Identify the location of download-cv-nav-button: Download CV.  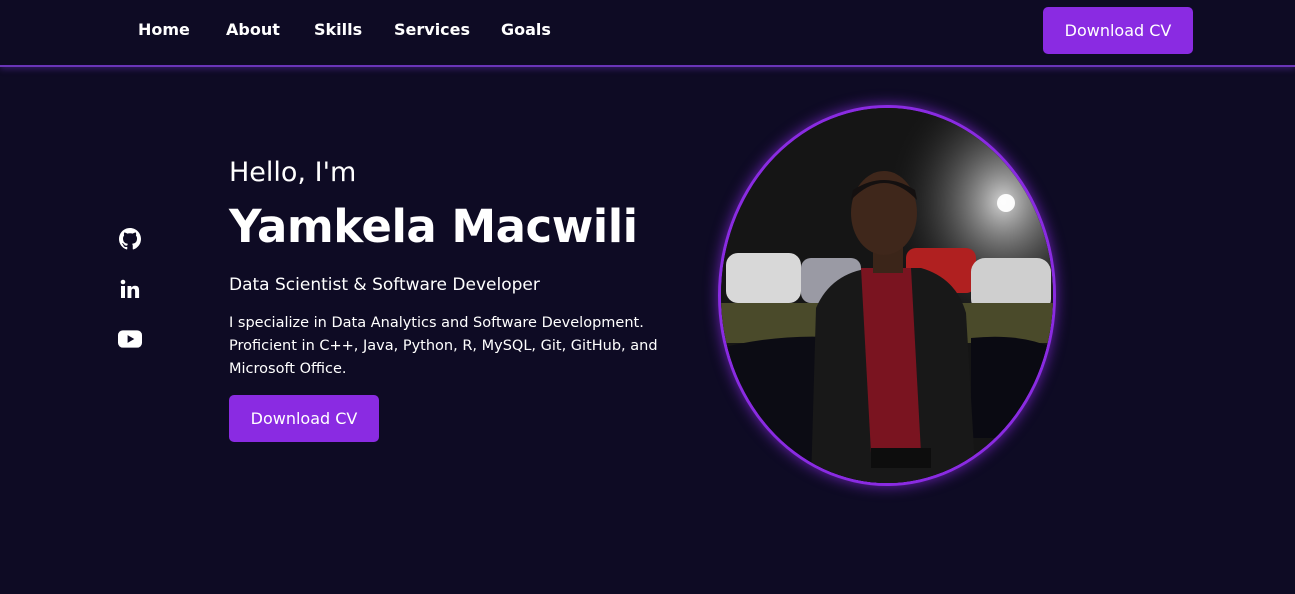
(1118, 30).